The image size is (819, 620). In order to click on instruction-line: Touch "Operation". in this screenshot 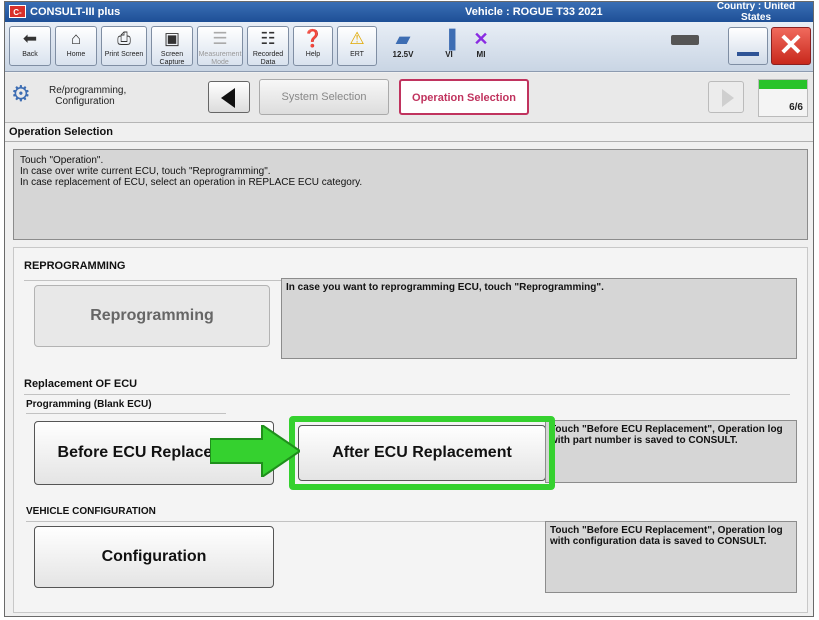, I will do `click(62, 160)`.